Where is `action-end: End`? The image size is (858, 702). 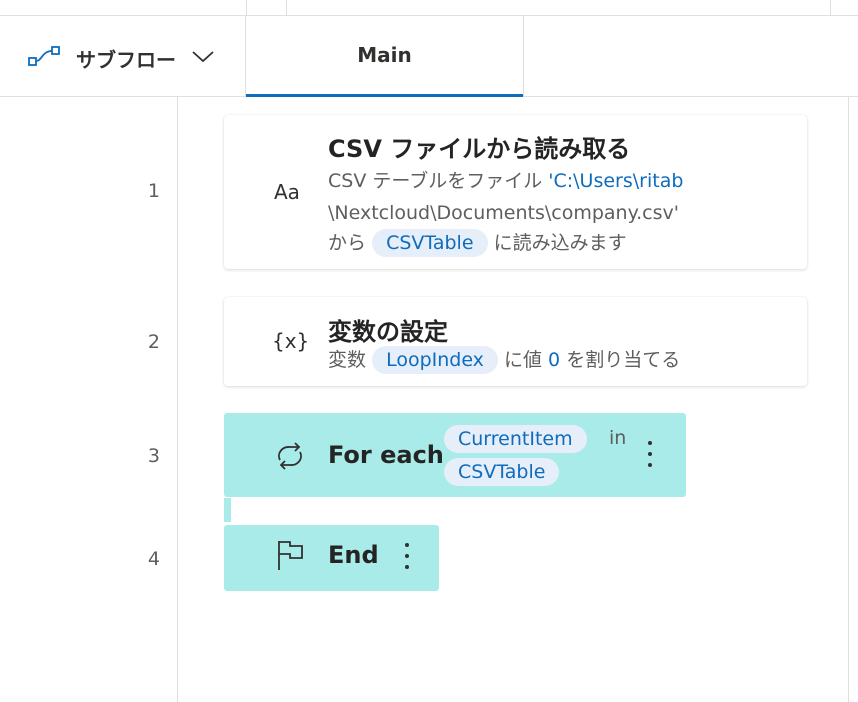 action-end: End is located at coordinates (331, 558).